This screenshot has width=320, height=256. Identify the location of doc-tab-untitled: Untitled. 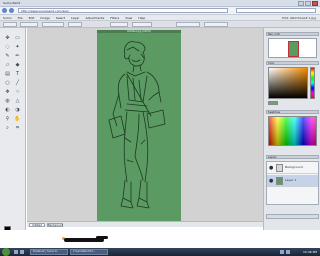
(37, 225).